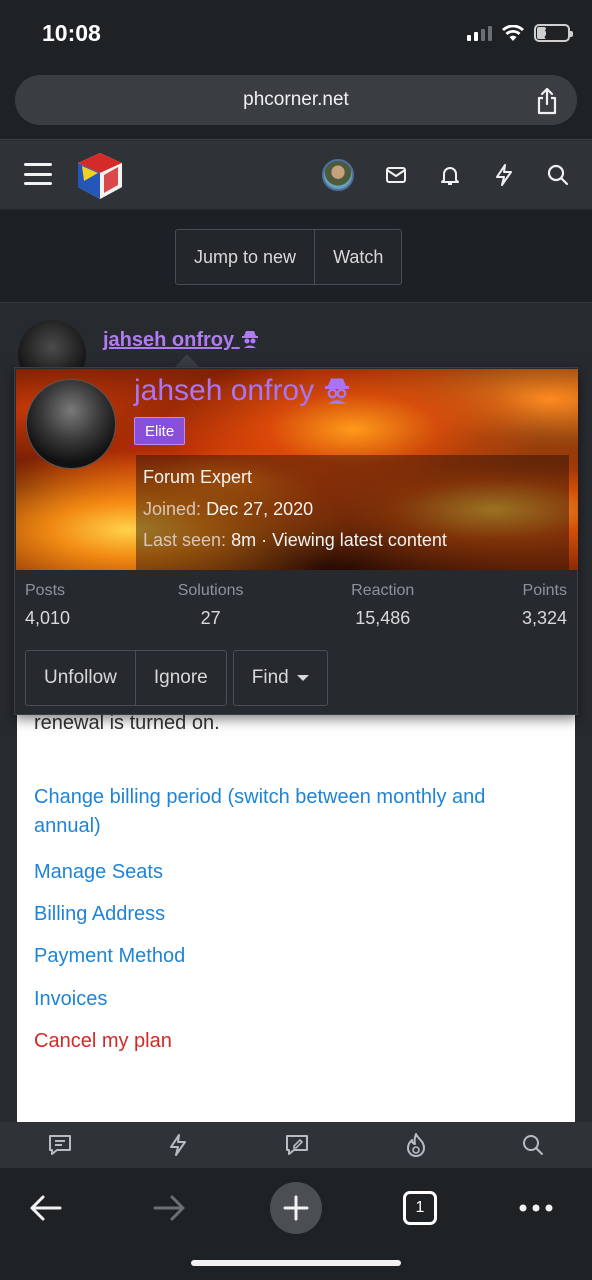  Describe the element at coordinates (60, 1145) in the screenshot. I see `chat-icon` at that location.